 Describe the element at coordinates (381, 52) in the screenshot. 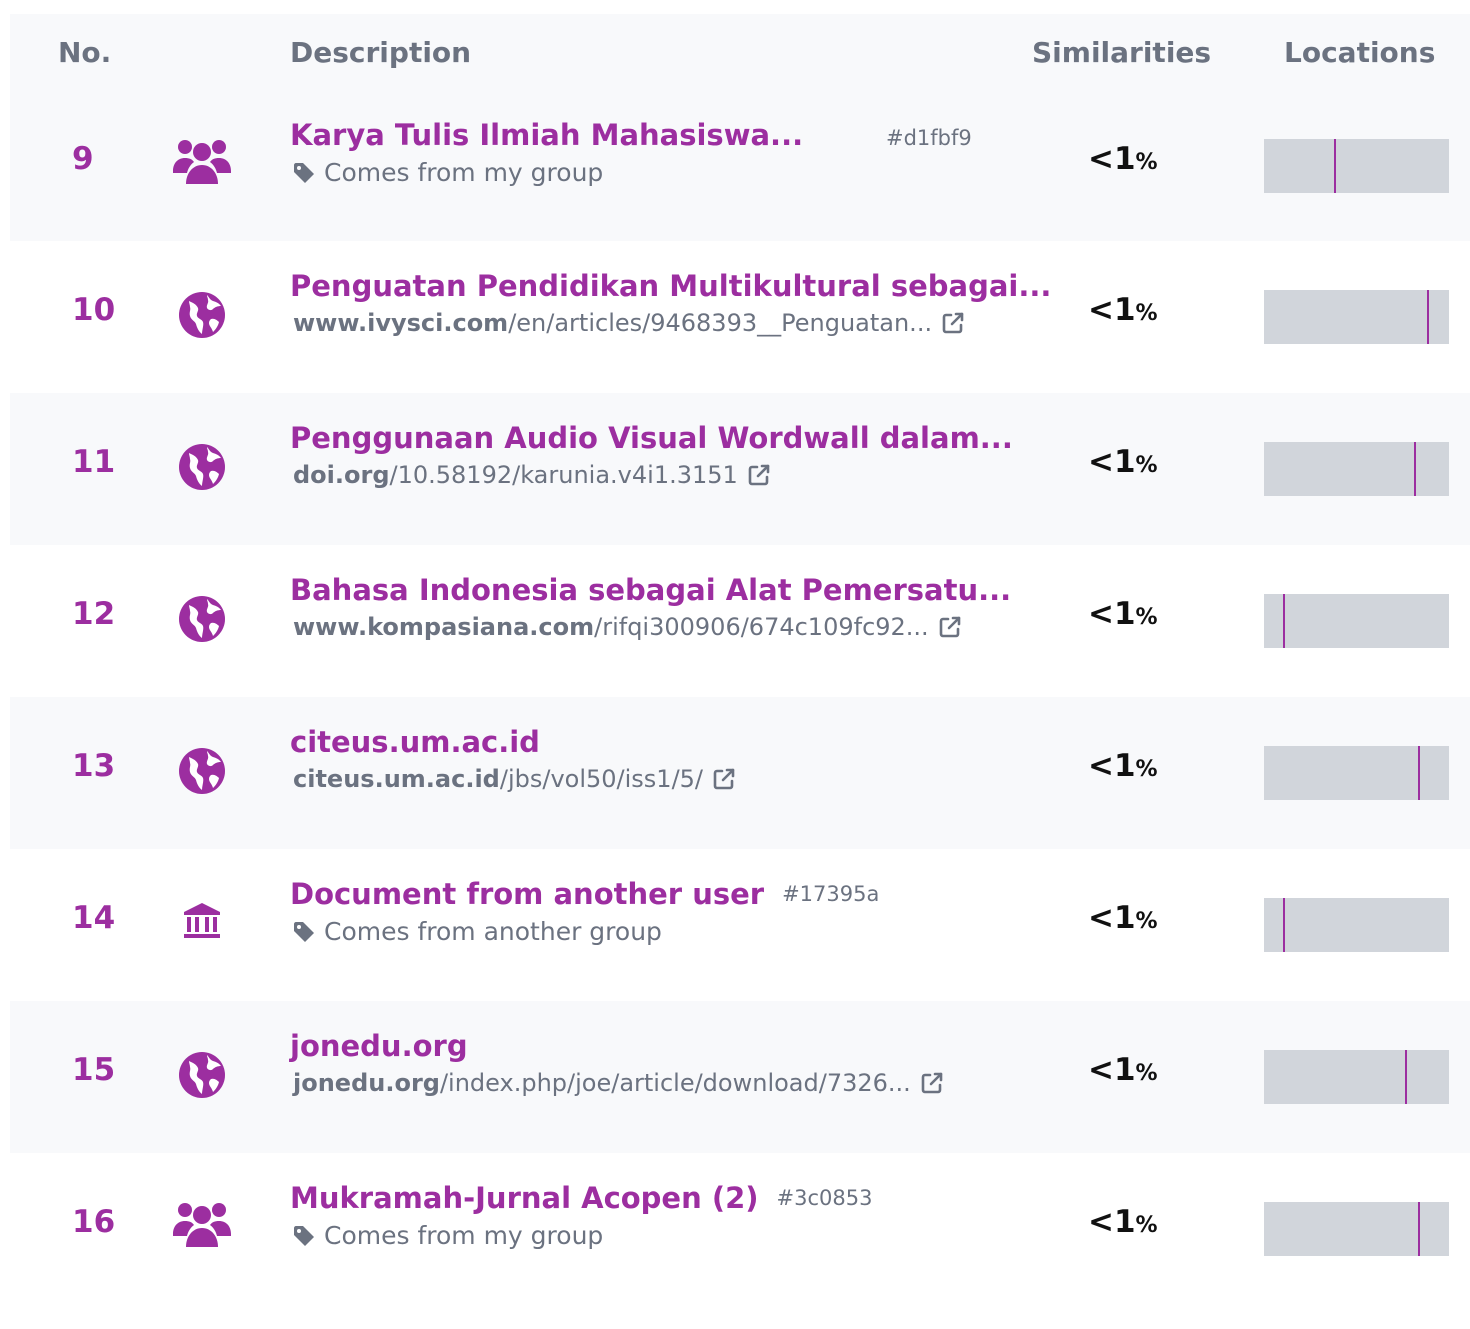

I see `header-description: Description` at that location.